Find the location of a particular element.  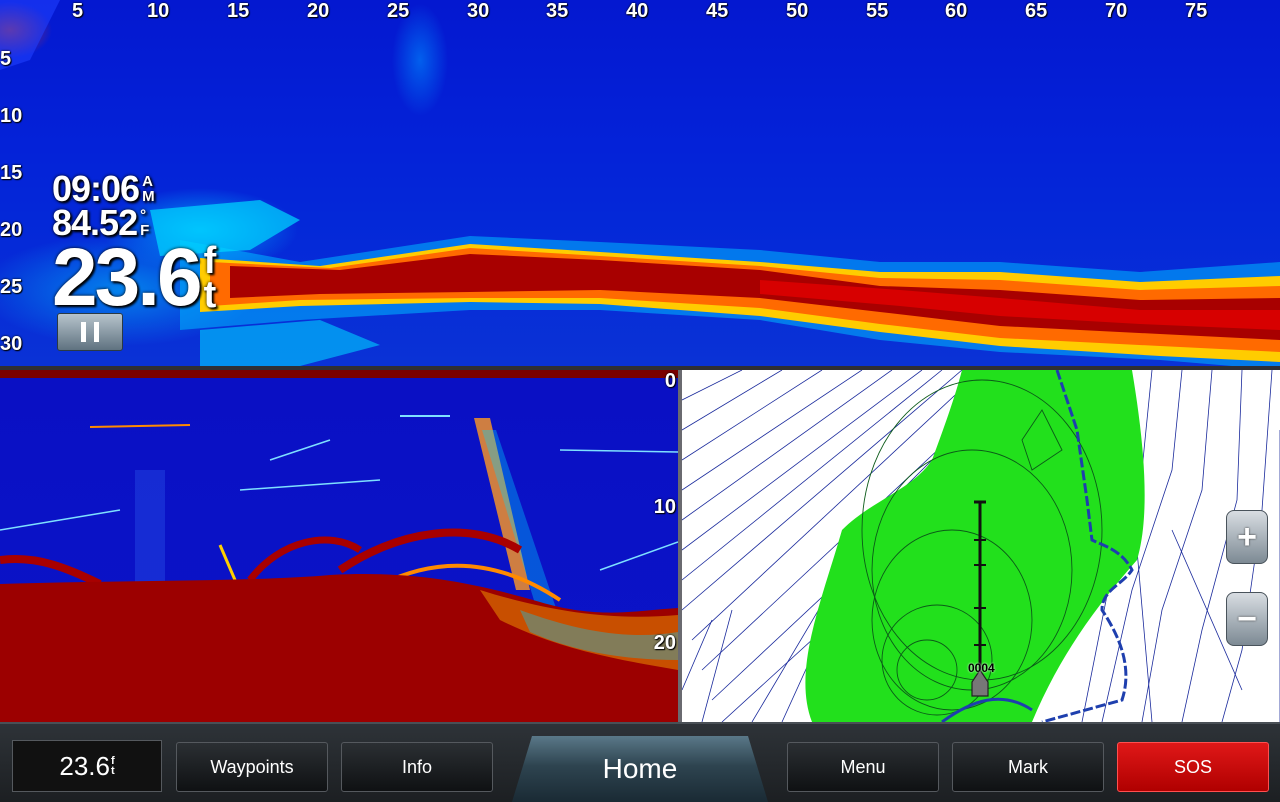

range-tick: 40 is located at coordinates (637, 11).